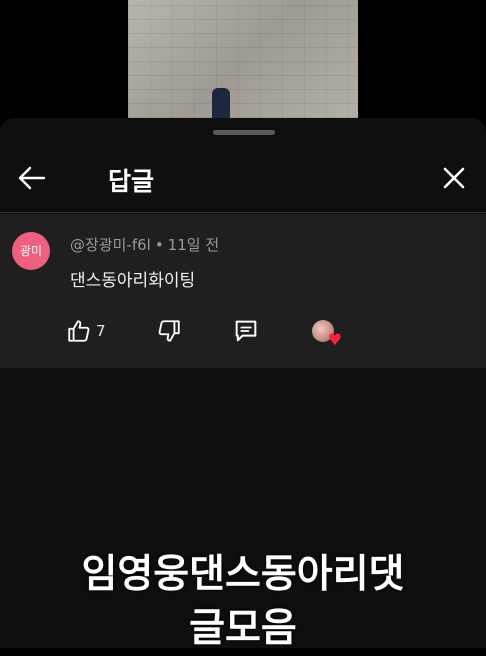 The image size is (486, 656). I want to click on thumbs-down-icon, so click(169, 331).